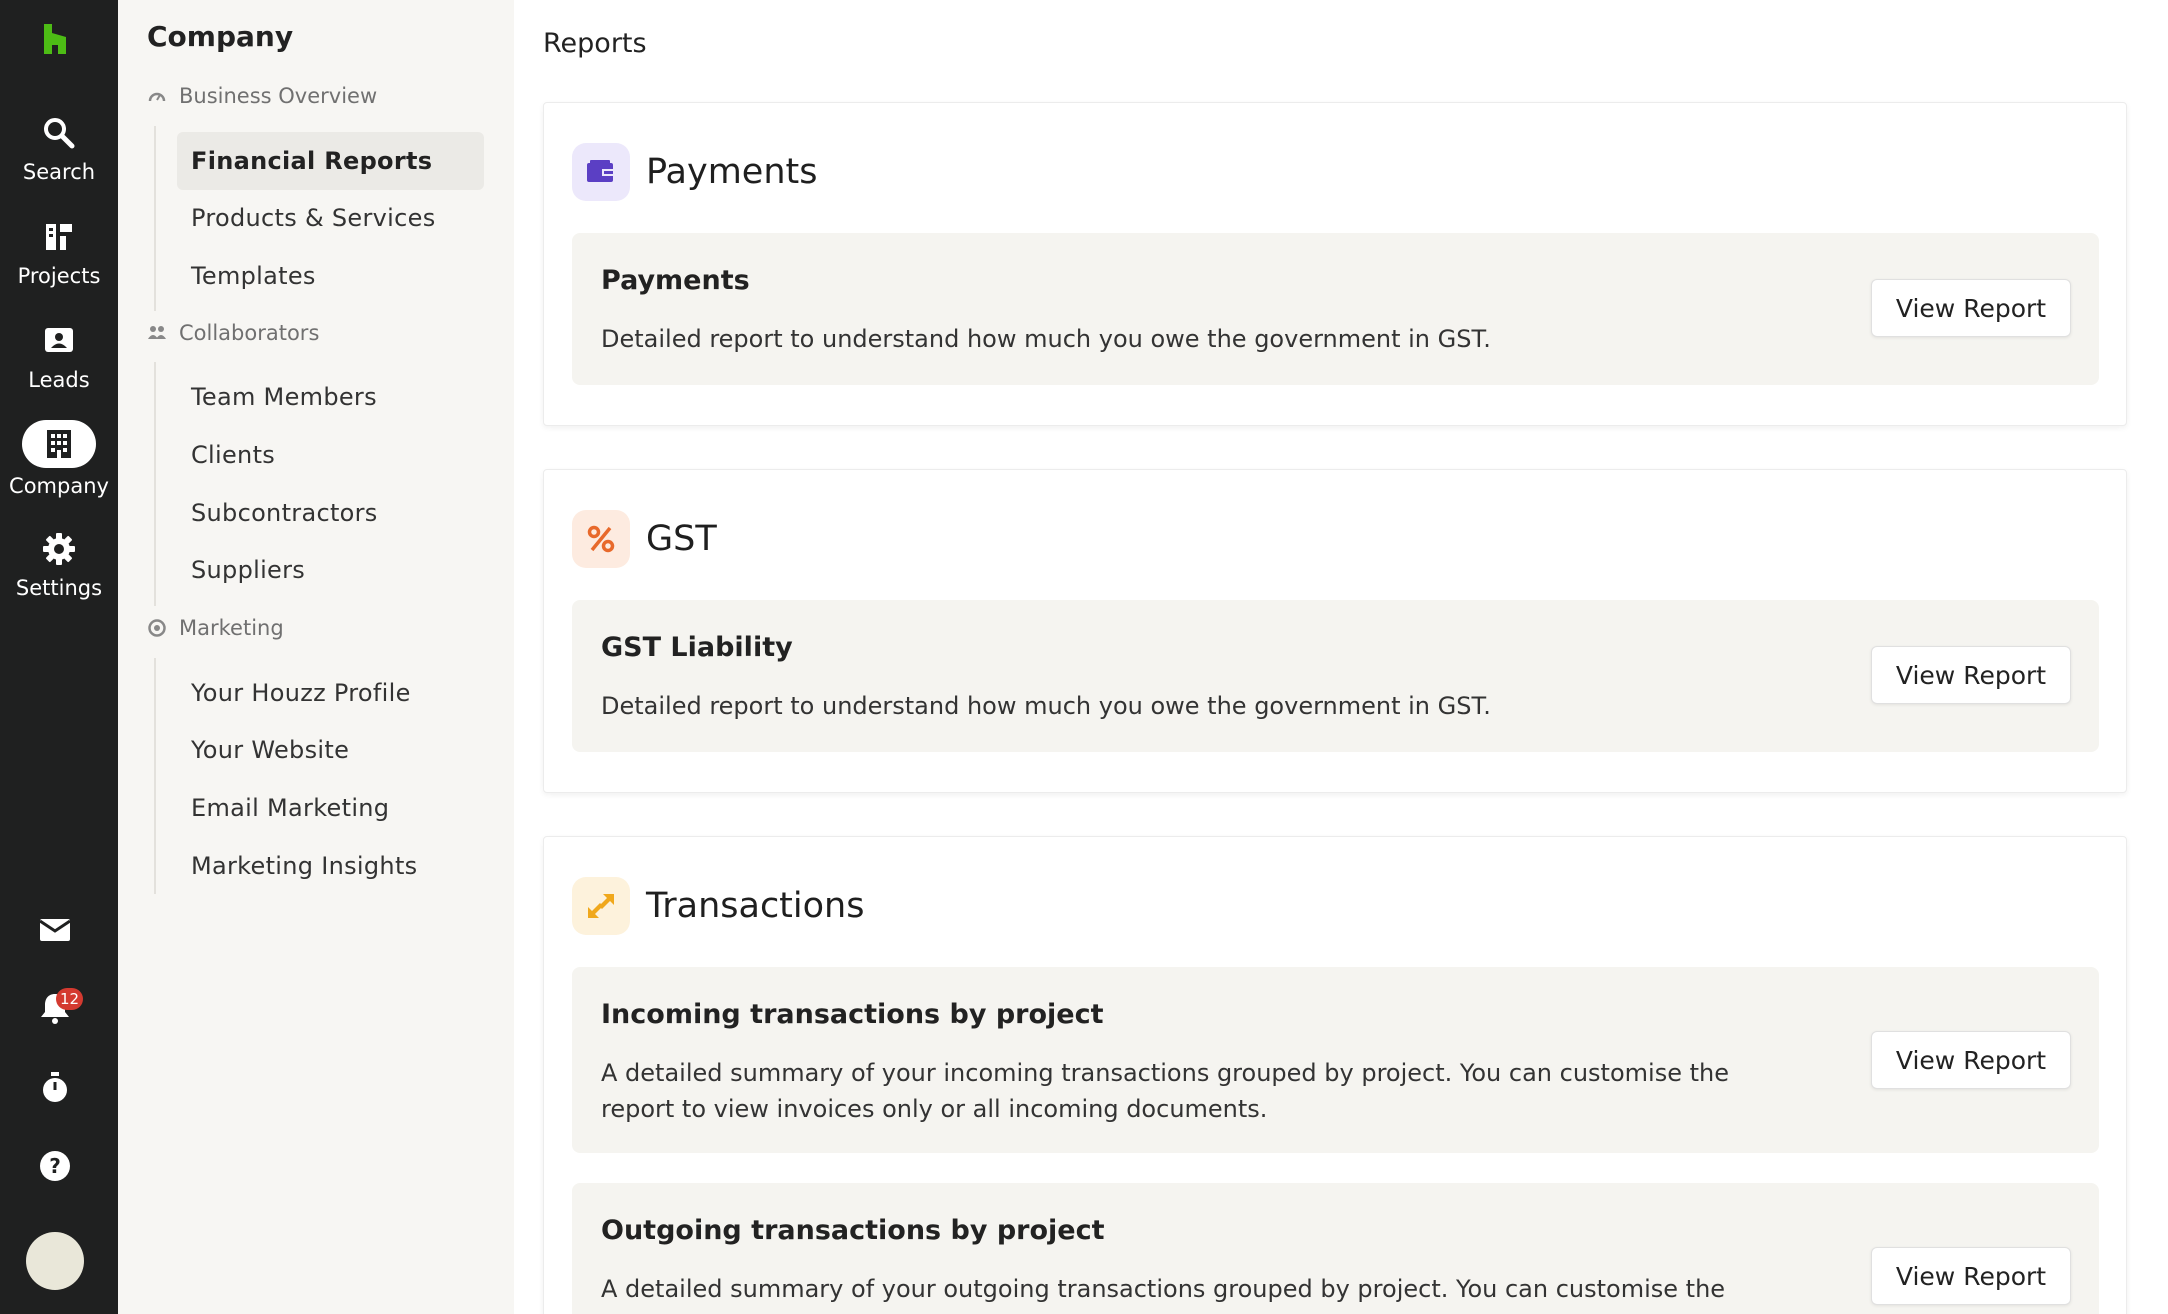 This screenshot has width=2168, height=1314. Describe the element at coordinates (59, 172) in the screenshot. I see `rail-label: Search` at that location.